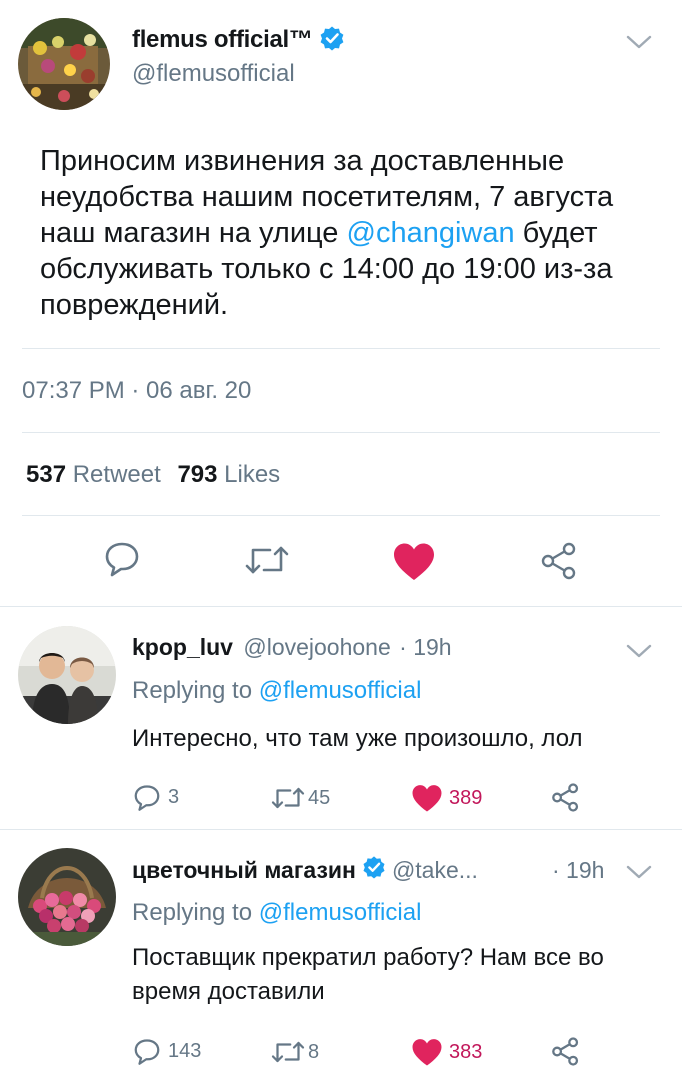 The height and width of the screenshot is (1080, 682). I want to click on like-button: 383, so click(446, 1052).